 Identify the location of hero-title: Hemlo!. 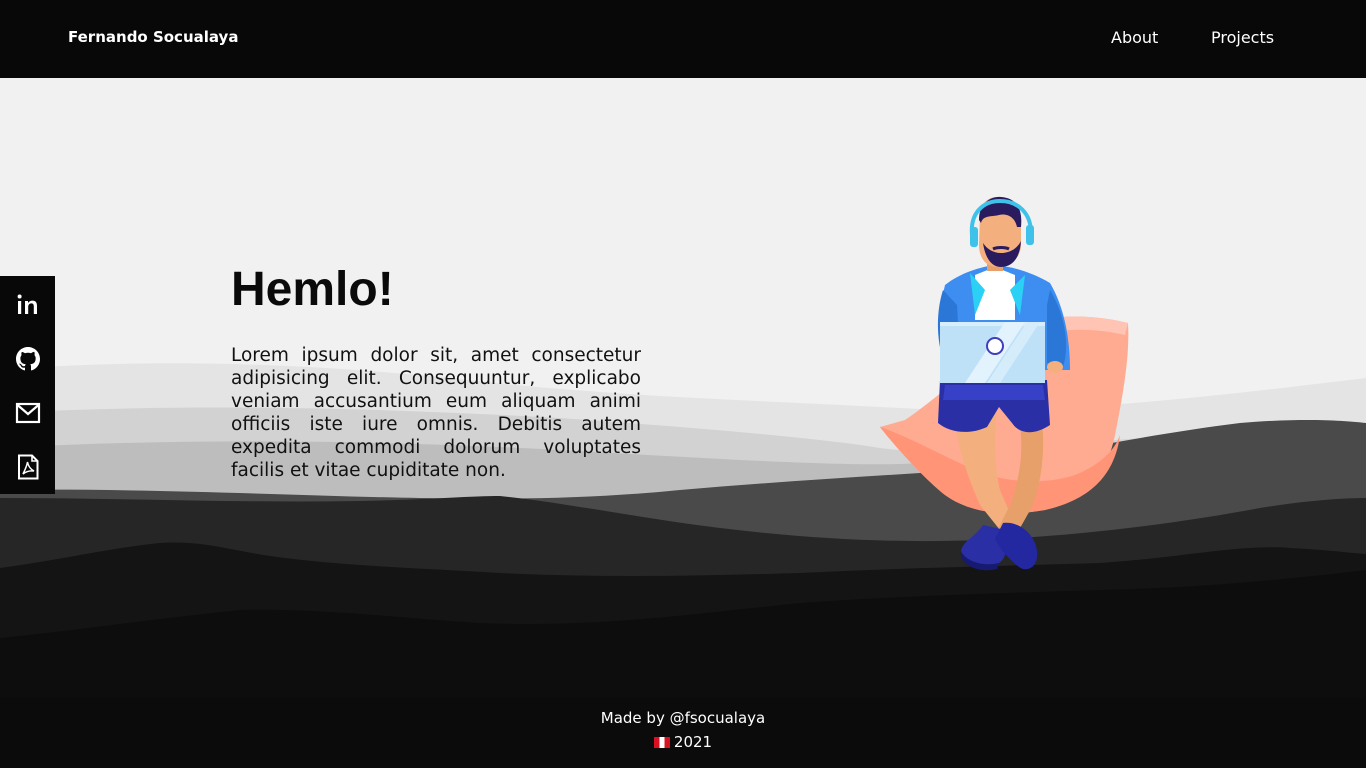
(312, 289).